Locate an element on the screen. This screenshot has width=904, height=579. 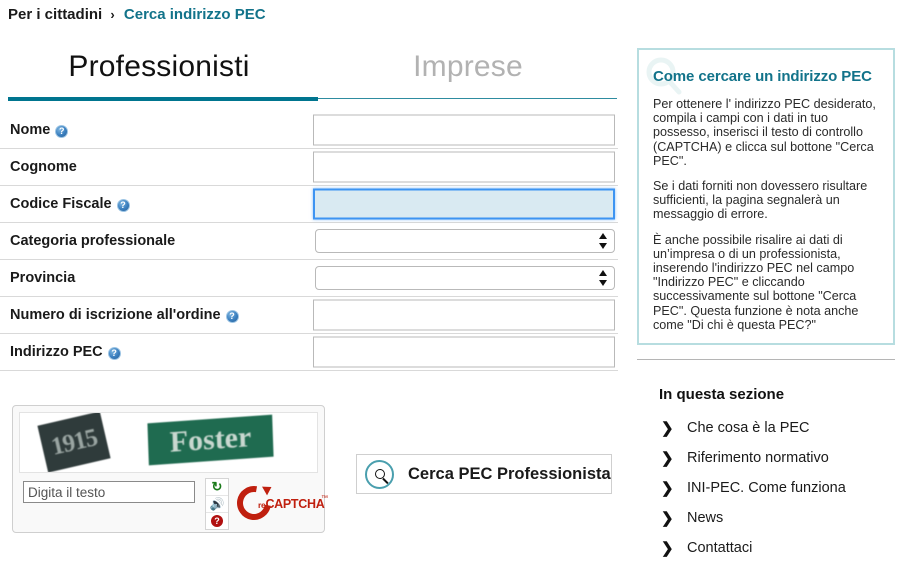
breadcrumb: Per i cittadini › Cerca indirizzo PEC is located at coordinates (137, 14).